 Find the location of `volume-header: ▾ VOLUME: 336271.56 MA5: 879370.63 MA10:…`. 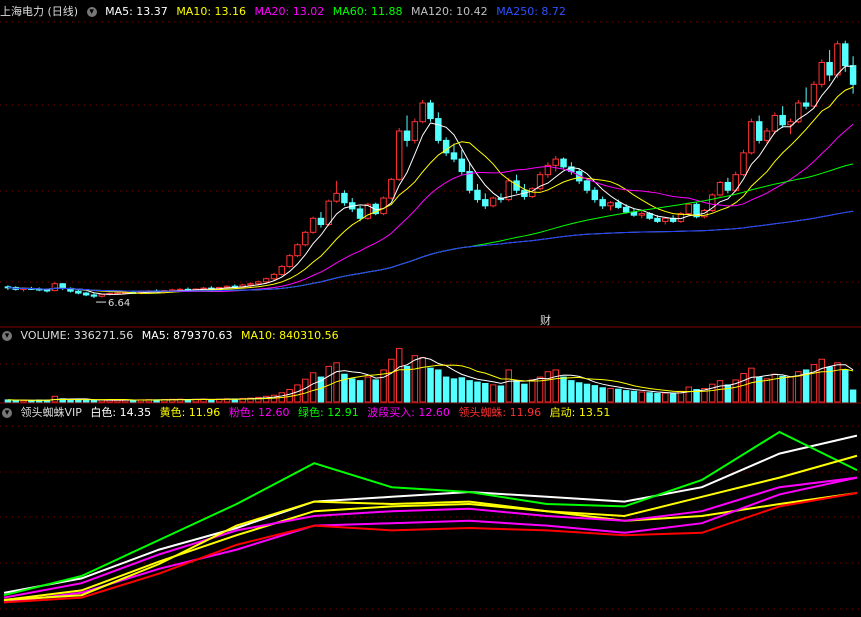

volume-header: ▾ VOLUME: 336271.56 MA5: 879370.63 MA10:… is located at coordinates (172, 336).